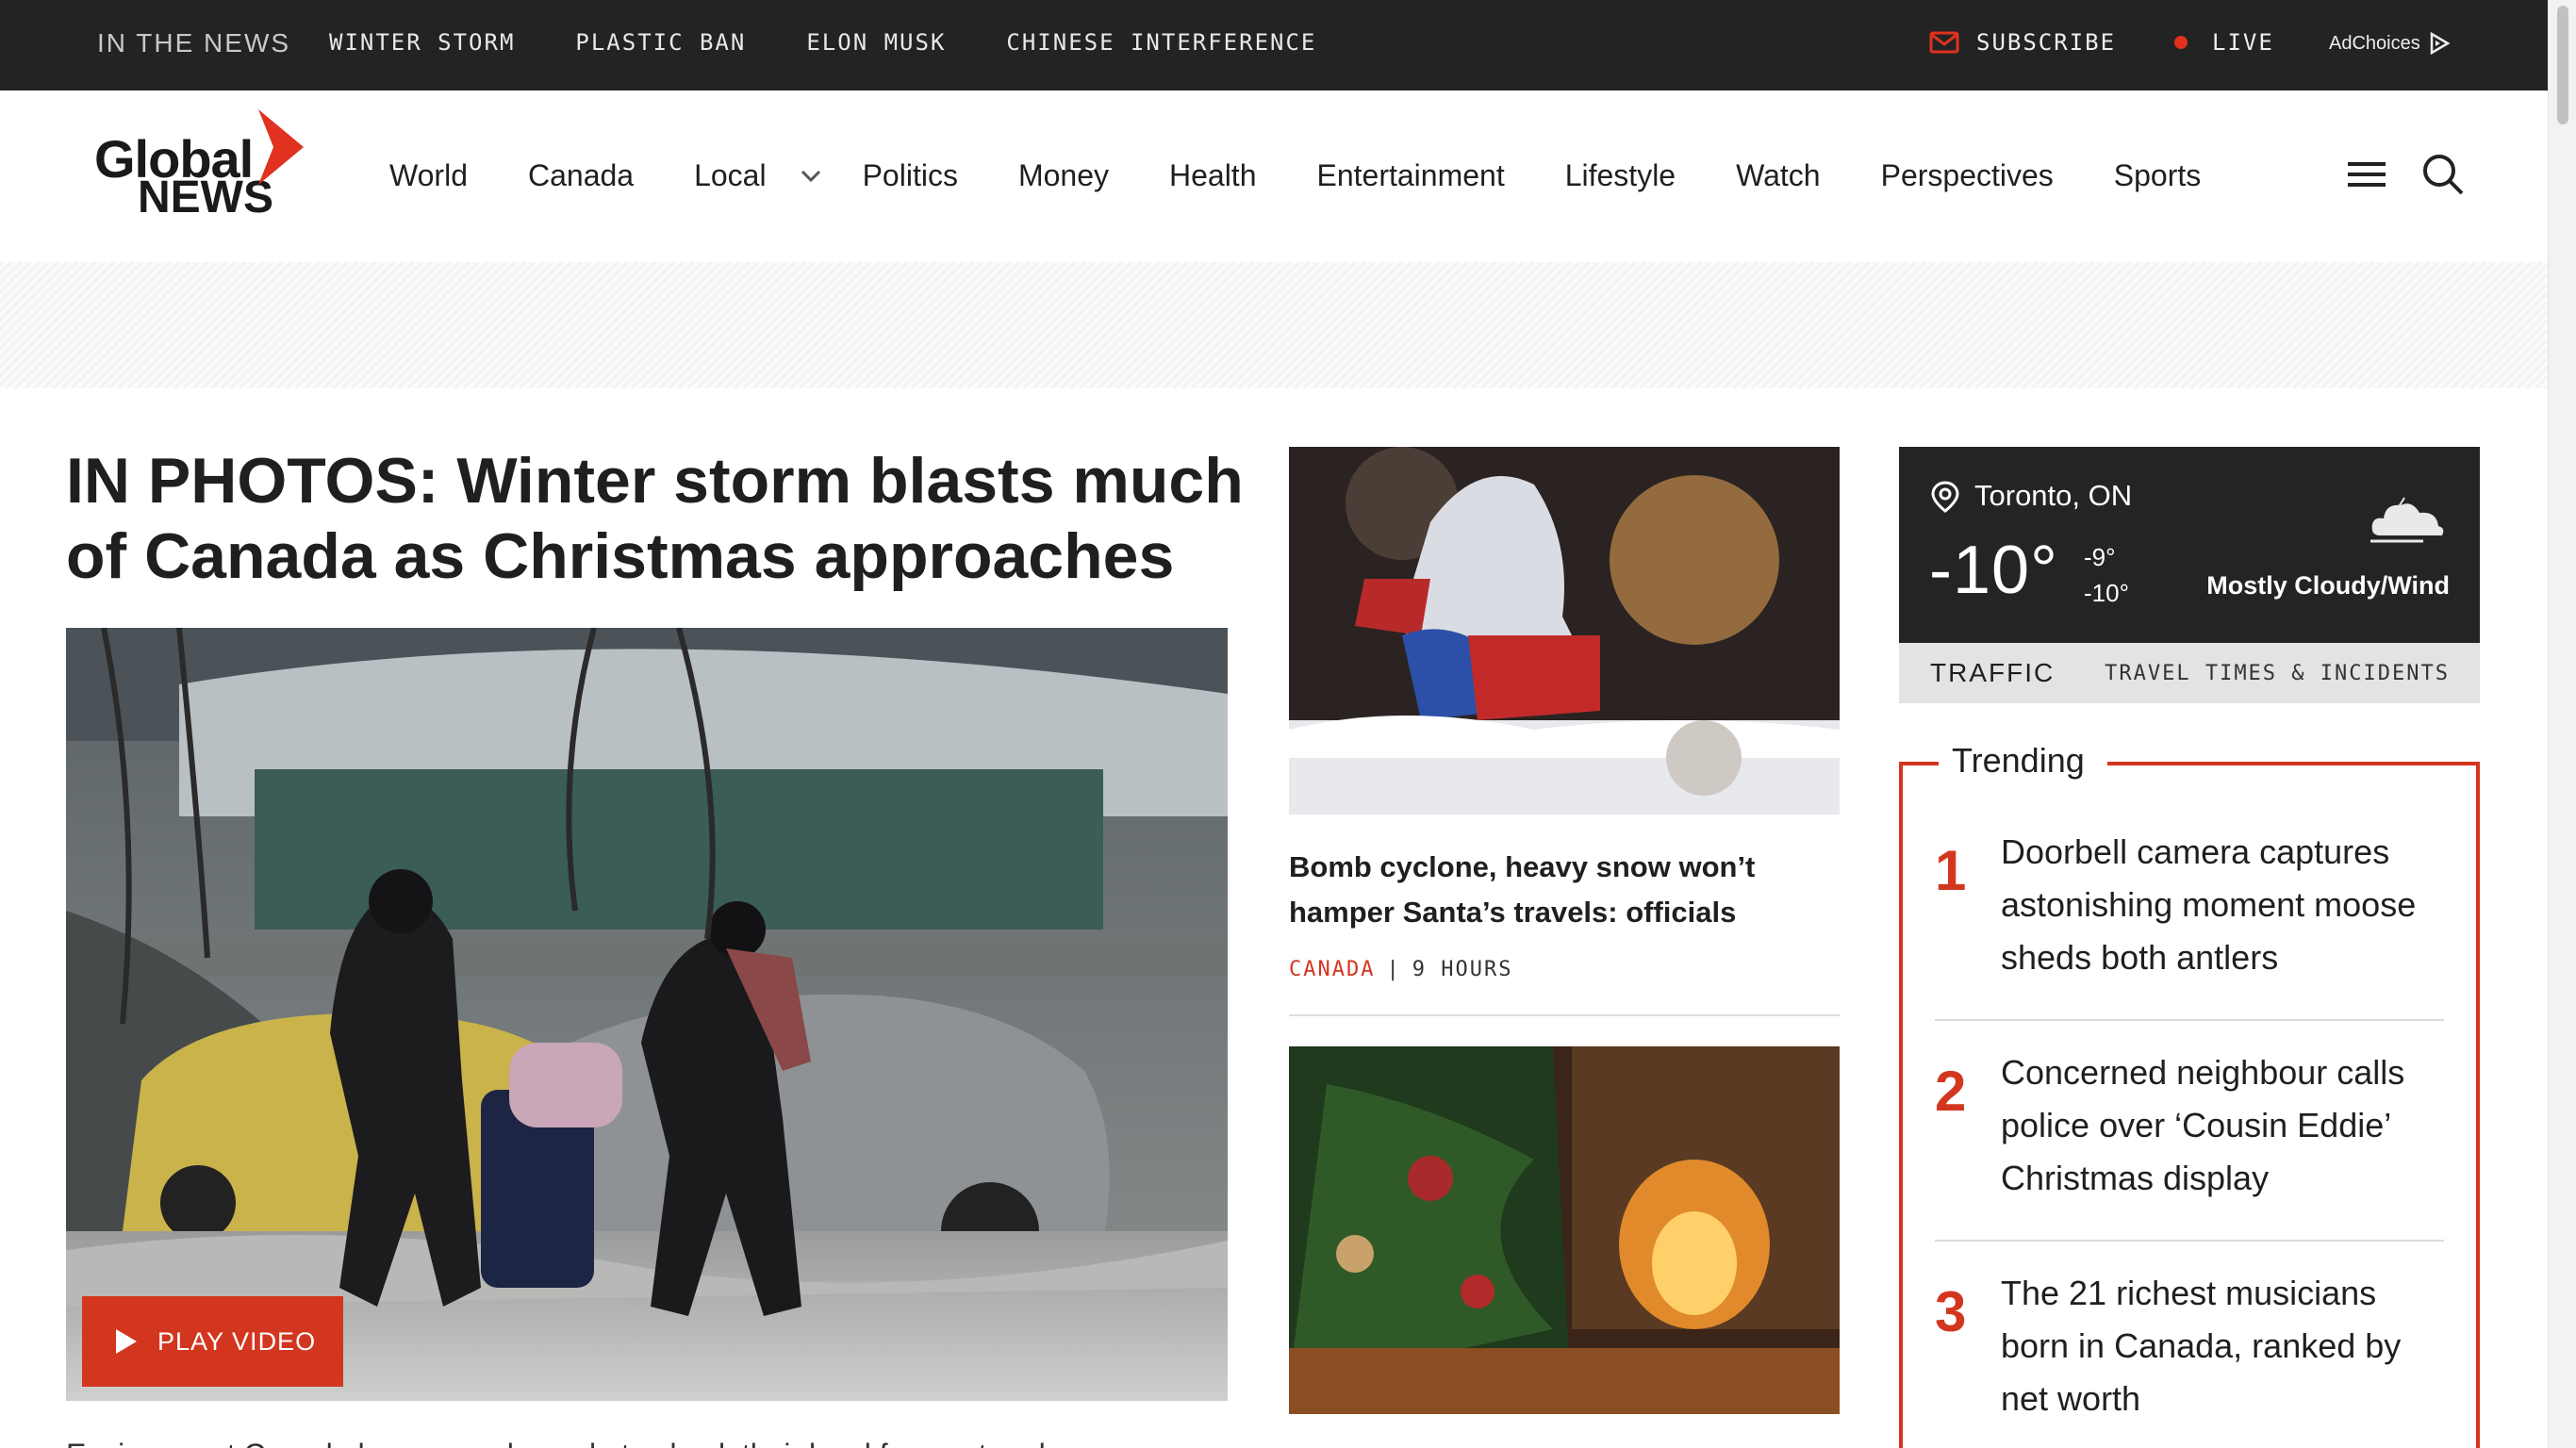 Image resolution: width=2576 pixels, height=1448 pixels. I want to click on tree-photo-image, so click(1564, 1230).